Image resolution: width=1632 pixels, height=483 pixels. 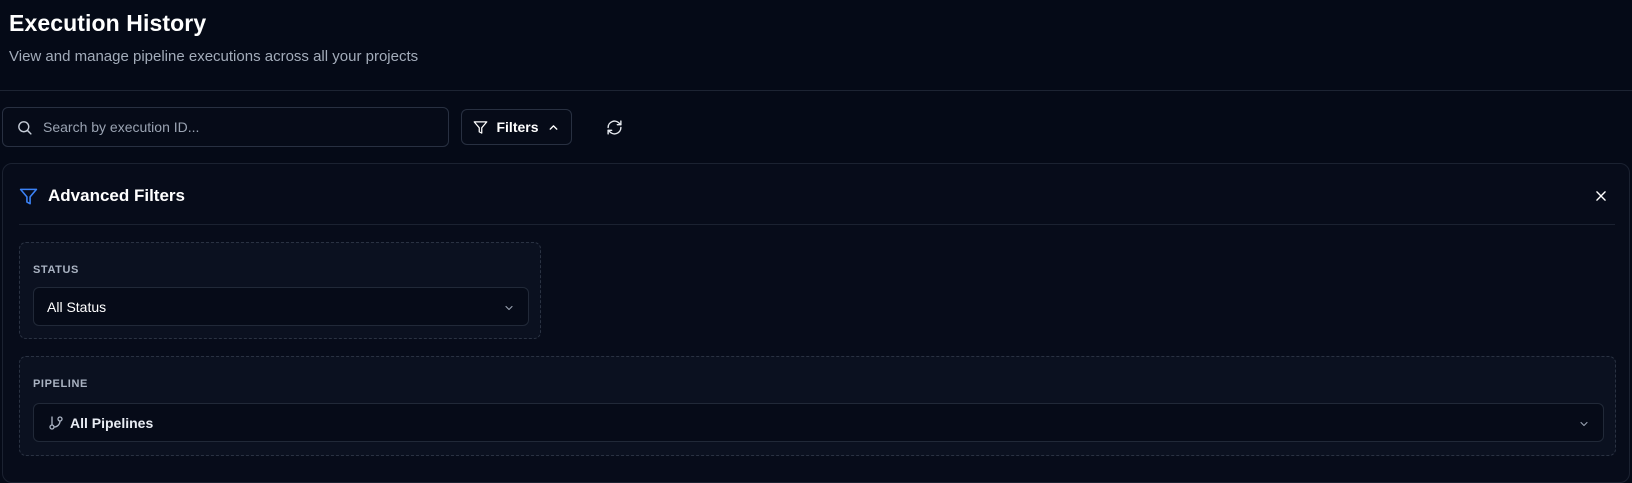 I want to click on status-filter-label: STATUS, so click(x=56, y=270).